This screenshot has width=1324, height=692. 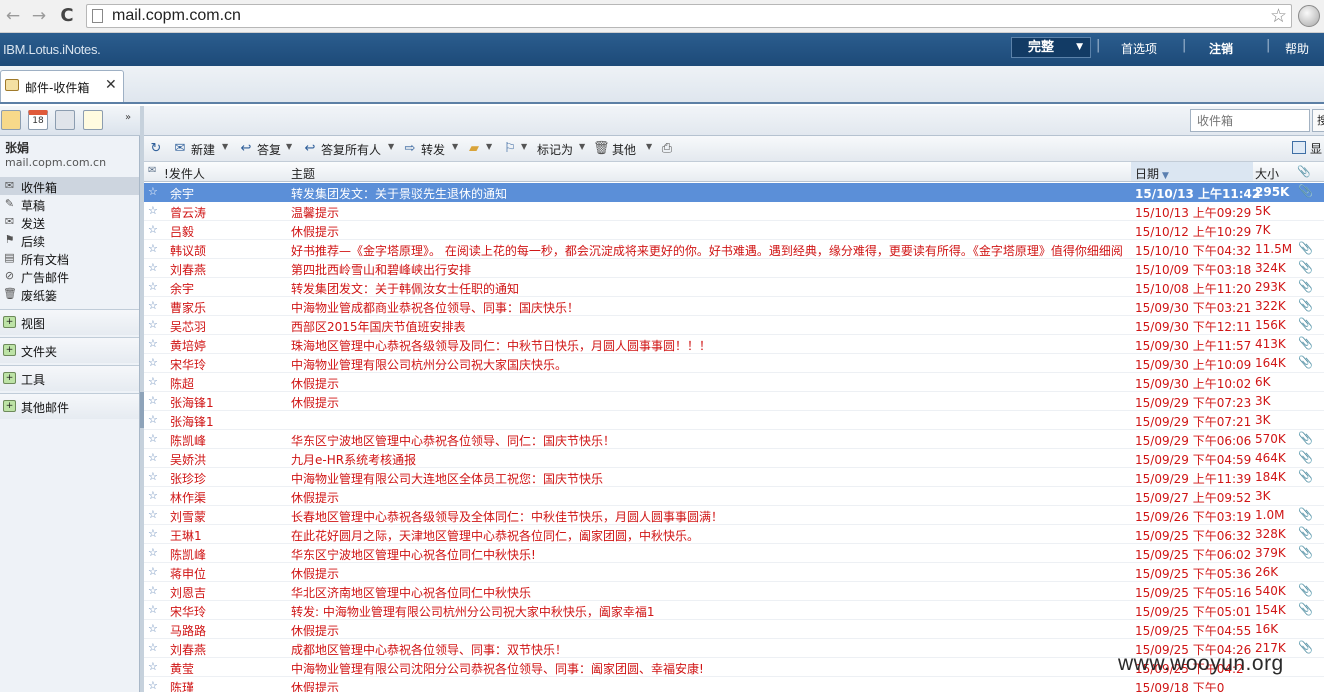 What do you see at coordinates (1139, 48) in the screenshot?
I see `preferences-link: 首选项` at bounding box center [1139, 48].